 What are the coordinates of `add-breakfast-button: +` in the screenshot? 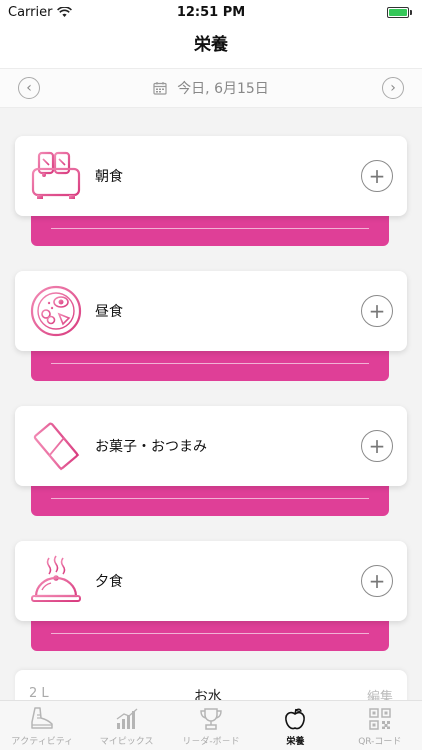 It's located at (377, 176).